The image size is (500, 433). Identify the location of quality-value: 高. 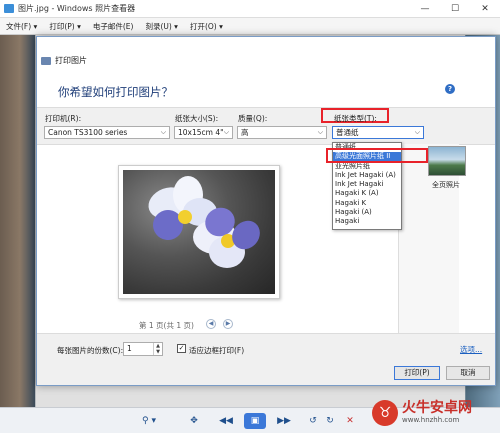
(245, 132).